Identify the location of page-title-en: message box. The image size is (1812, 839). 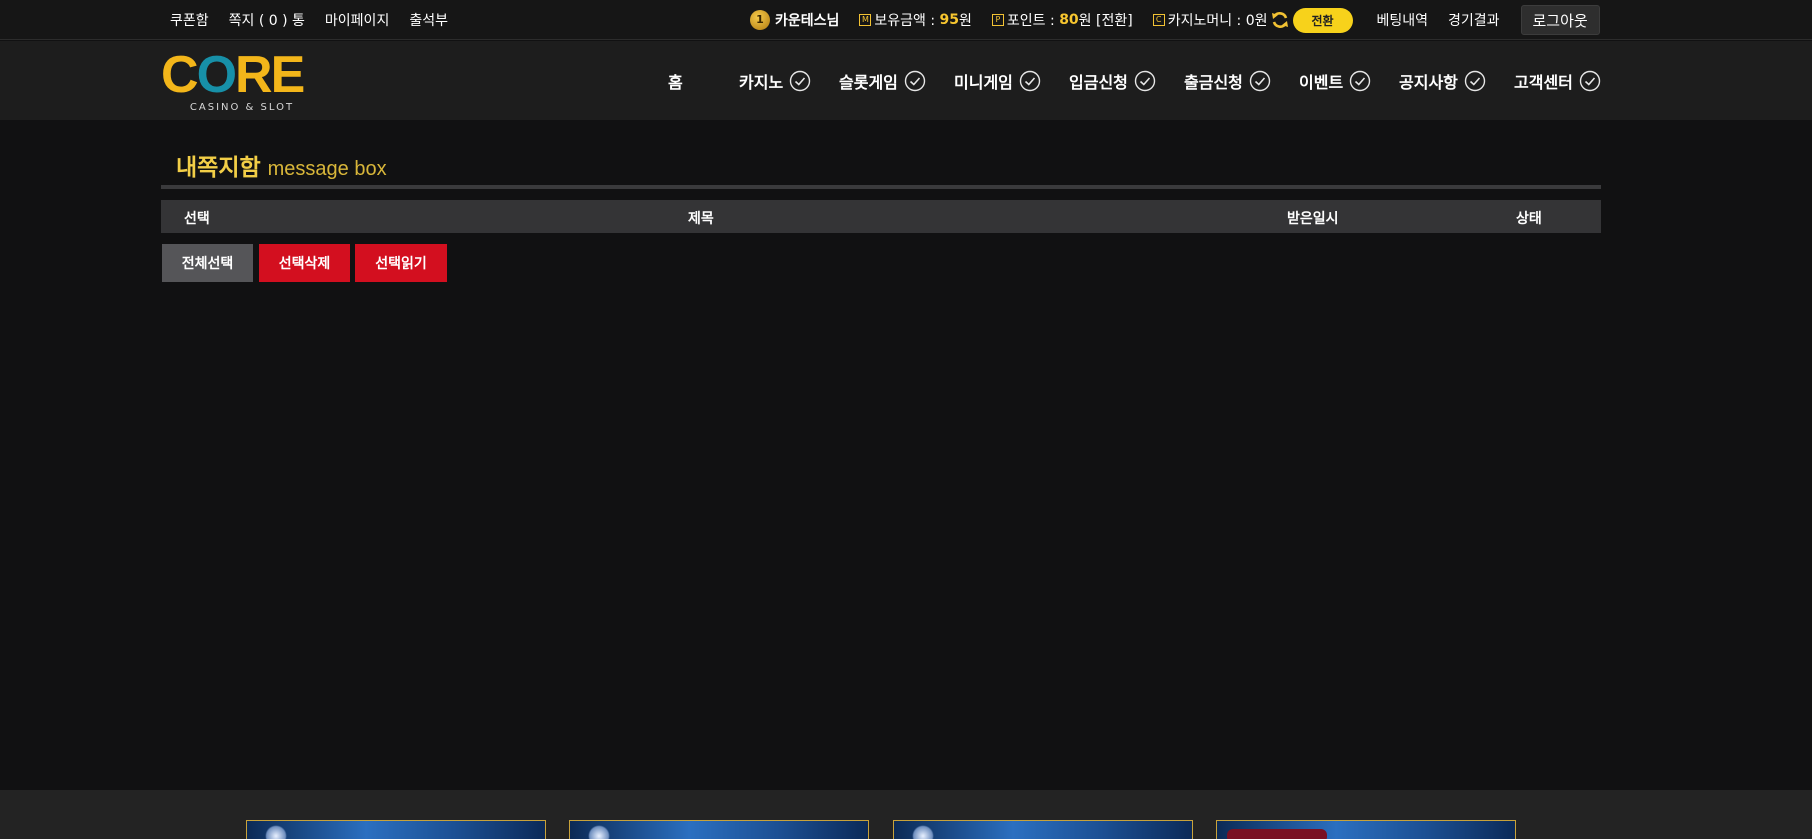
(327, 169).